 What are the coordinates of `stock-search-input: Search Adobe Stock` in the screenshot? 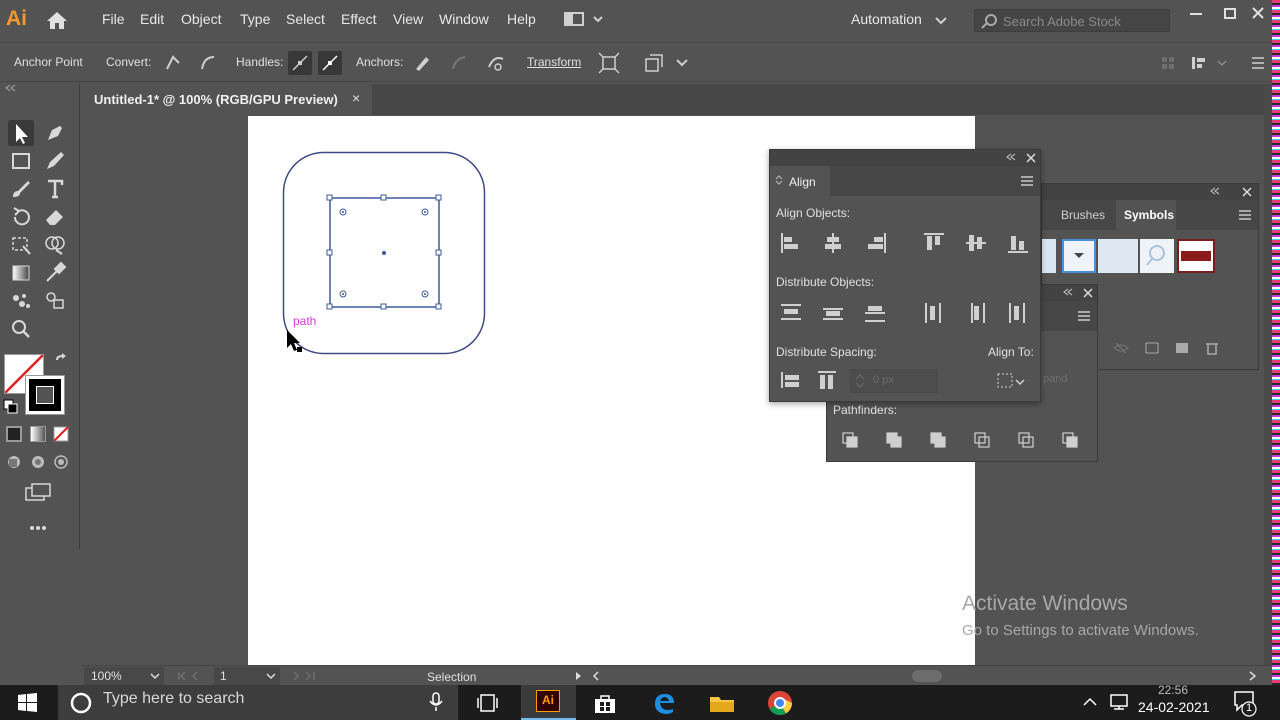 It's located at (1072, 20).